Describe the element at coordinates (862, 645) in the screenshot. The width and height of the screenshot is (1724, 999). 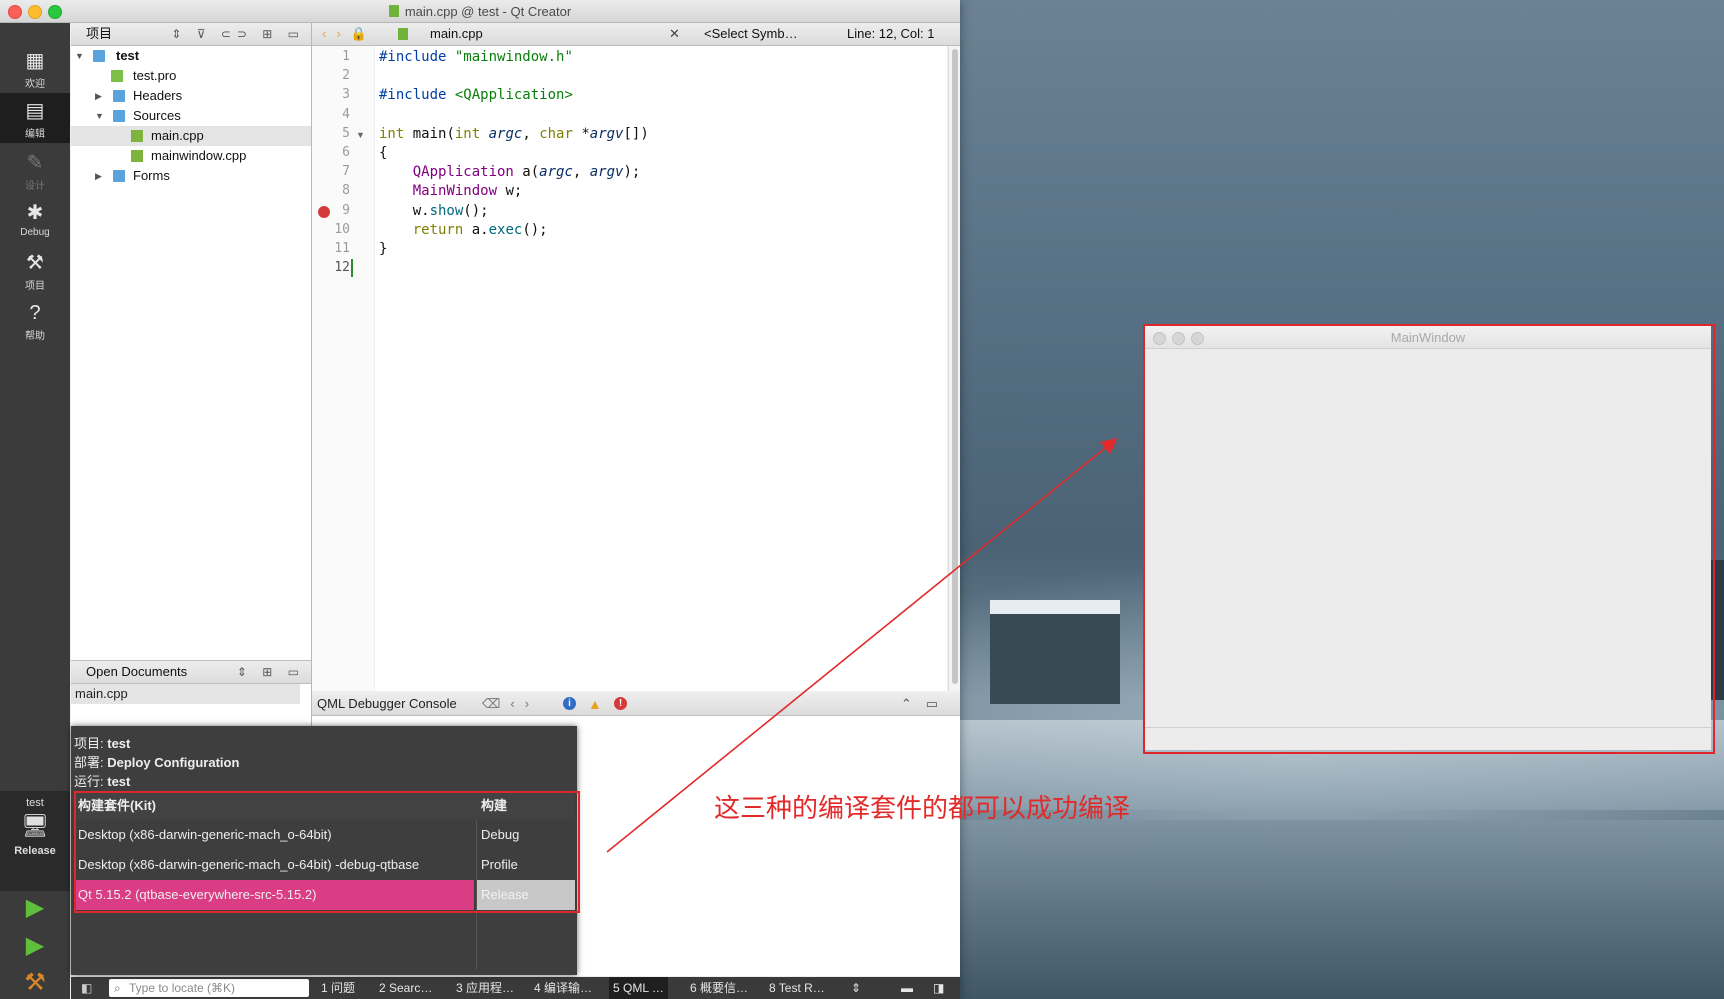
I see `annotation-arrow` at that location.